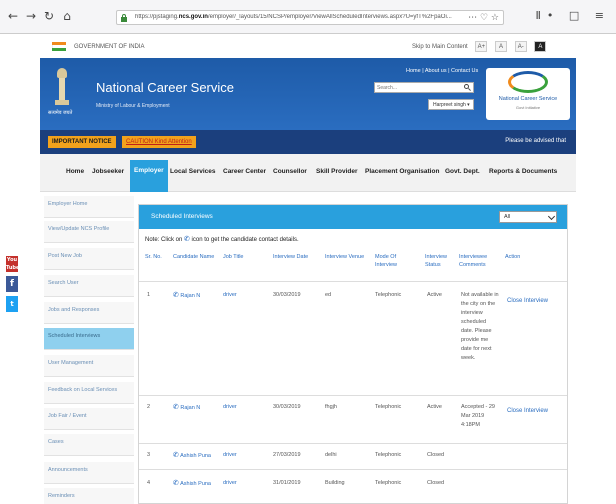 The width and height of the screenshot is (616, 504). Describe the element at coordinates (89, 366) in the screenshot. I see `sidebar-item-user-management: User Management` at that location.